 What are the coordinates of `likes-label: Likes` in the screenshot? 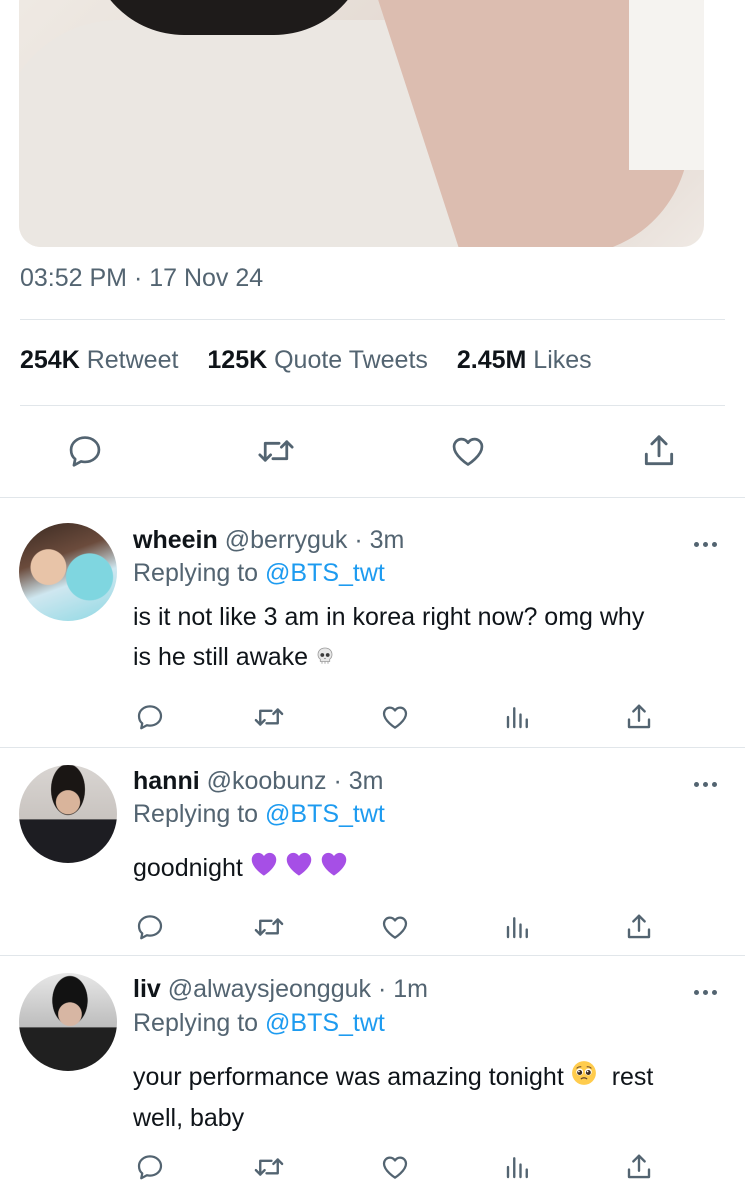 It's located at (562, 360).